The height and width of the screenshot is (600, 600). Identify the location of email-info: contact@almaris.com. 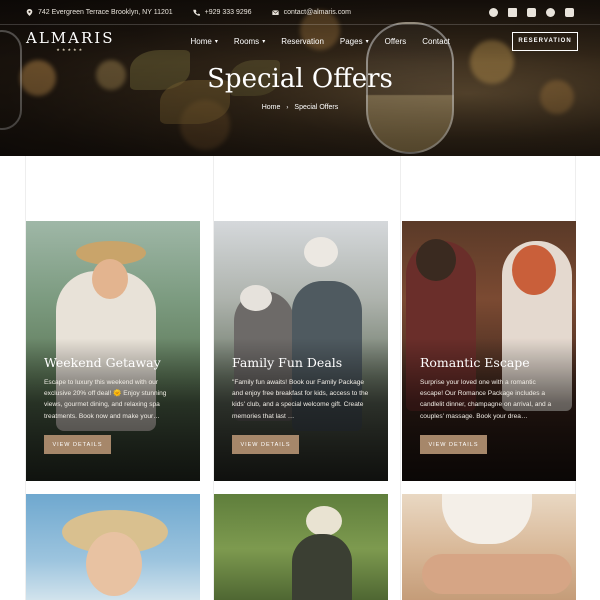
(311, 12).